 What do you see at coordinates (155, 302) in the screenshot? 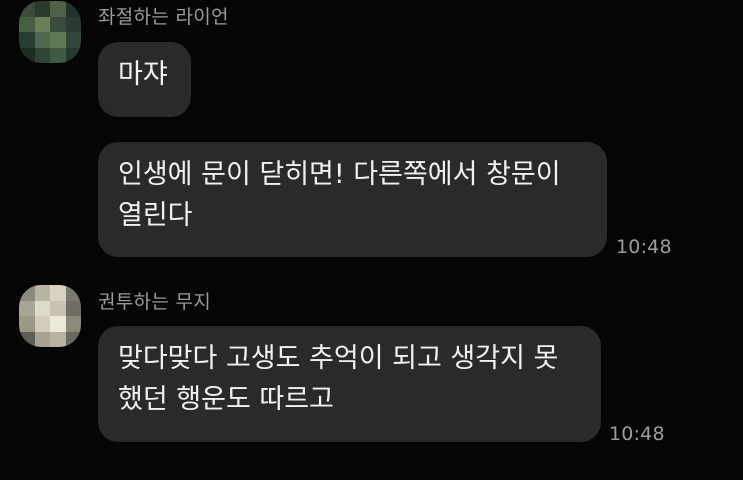
I see `sender-name: 권투하는 무지` at bounding box center [155, 302].